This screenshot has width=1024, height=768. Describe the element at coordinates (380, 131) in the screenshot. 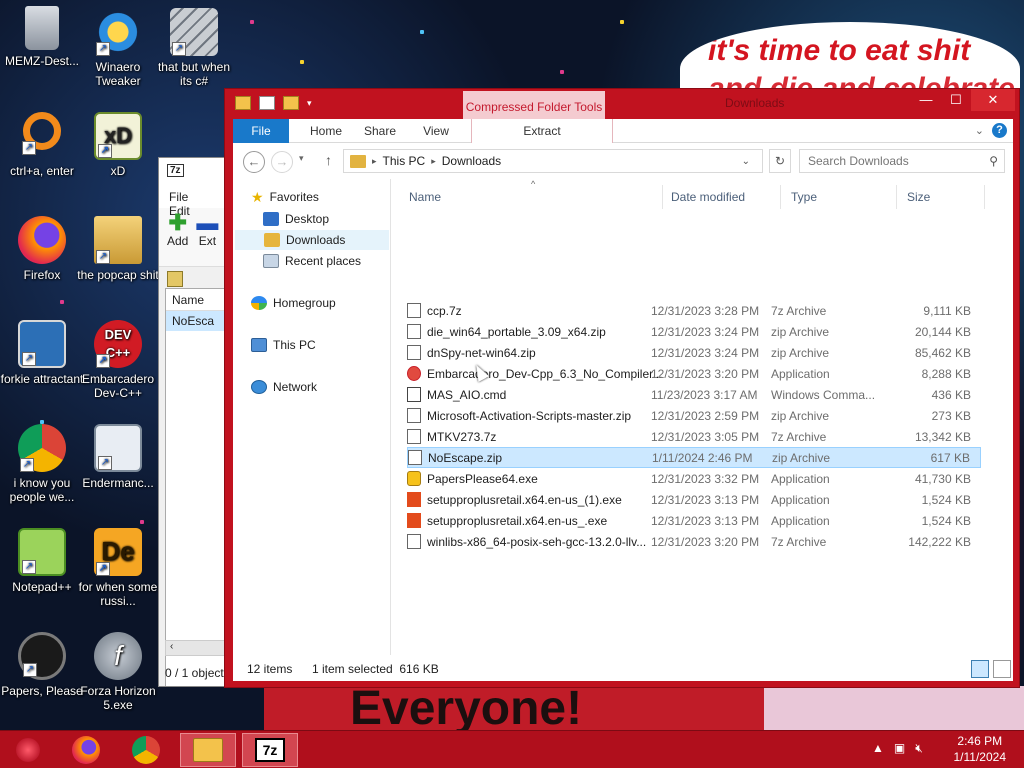

I see `tab-share: Share` at that location.